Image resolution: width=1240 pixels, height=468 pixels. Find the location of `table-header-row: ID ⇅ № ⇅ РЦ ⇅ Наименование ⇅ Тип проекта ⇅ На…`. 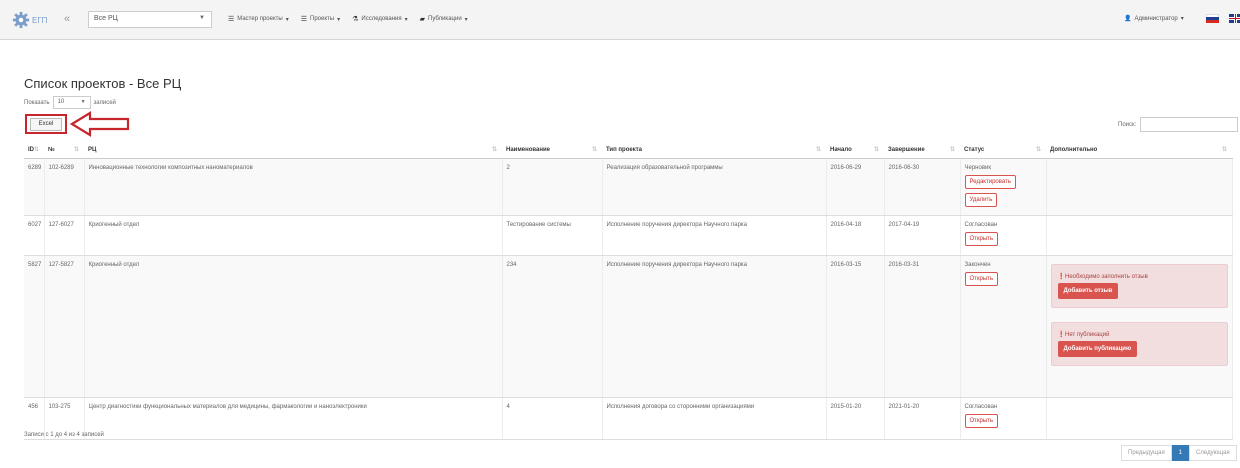

table-header-row: ID ⇅ № ⇅ РЦ ⇅ Наименование ⇅ Тип проекта ⇅ На… is located at coordinates (628, 150).